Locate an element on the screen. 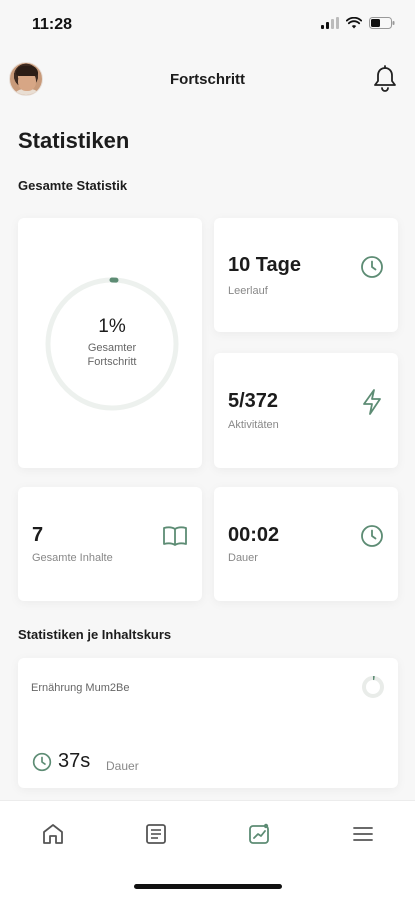 The image size is (415, 900). header: Fortschritt is located at coordinates (207, 80).